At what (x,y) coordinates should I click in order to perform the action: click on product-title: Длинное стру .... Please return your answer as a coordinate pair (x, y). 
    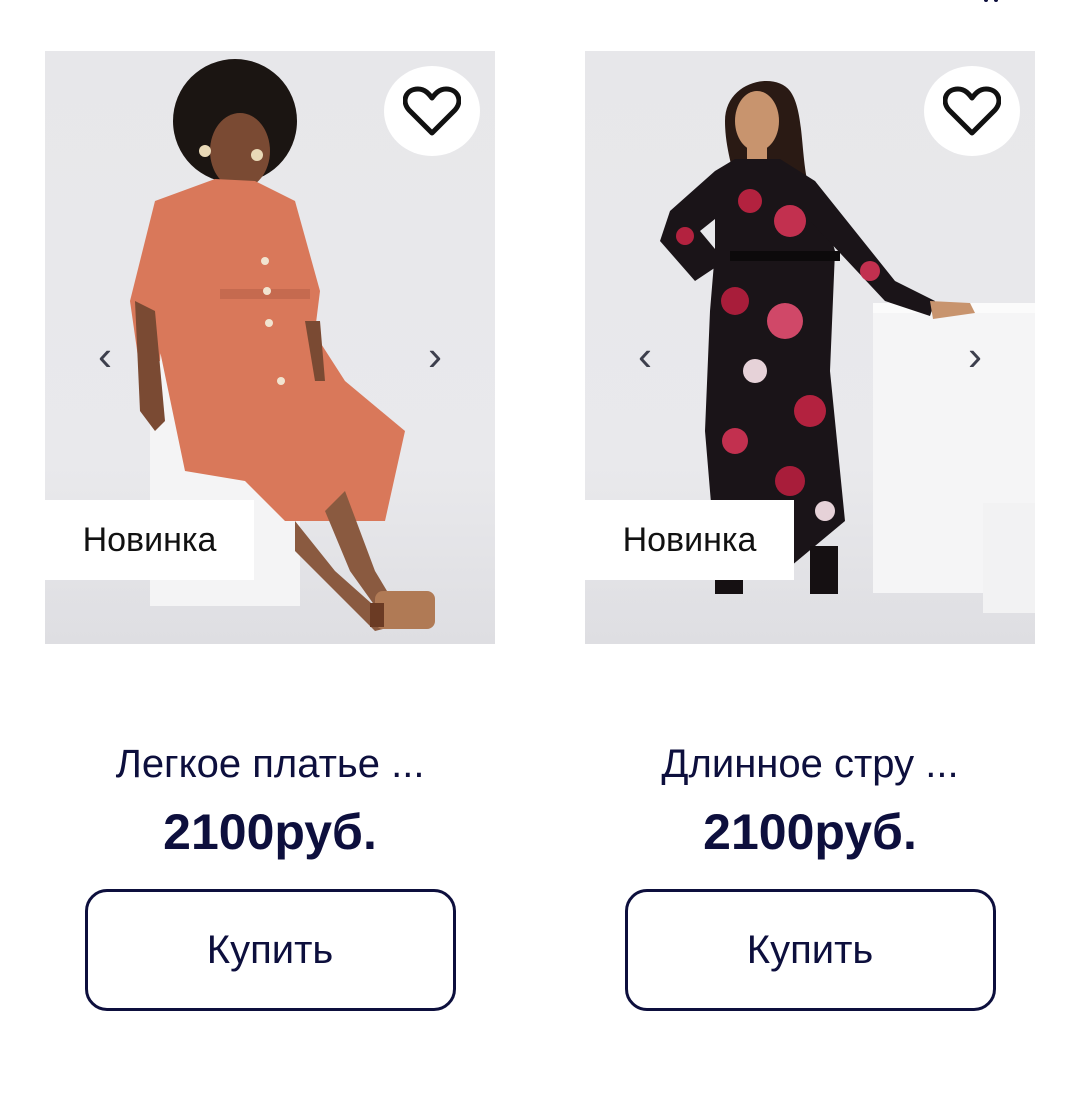
    Looking at the image, I should click on (810, 764).